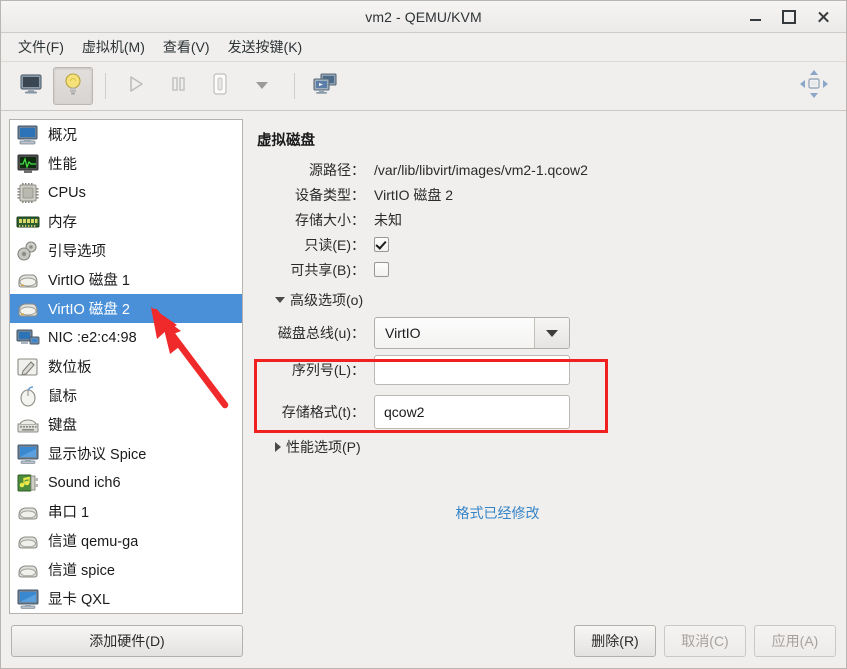  I want to click on serial-input, so click(472, 370).